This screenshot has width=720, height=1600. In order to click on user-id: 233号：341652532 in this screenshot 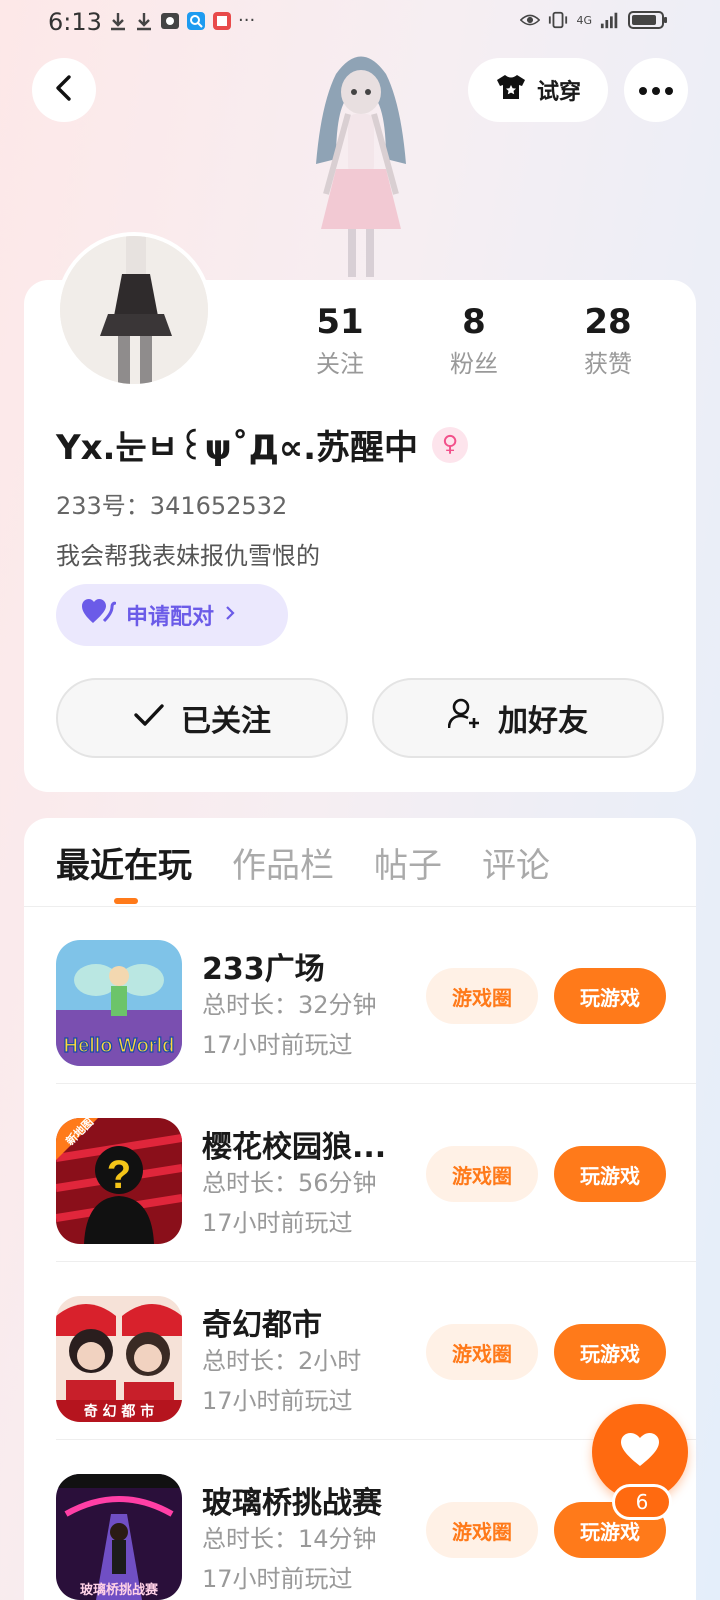, I will do `click(172, 506)`.